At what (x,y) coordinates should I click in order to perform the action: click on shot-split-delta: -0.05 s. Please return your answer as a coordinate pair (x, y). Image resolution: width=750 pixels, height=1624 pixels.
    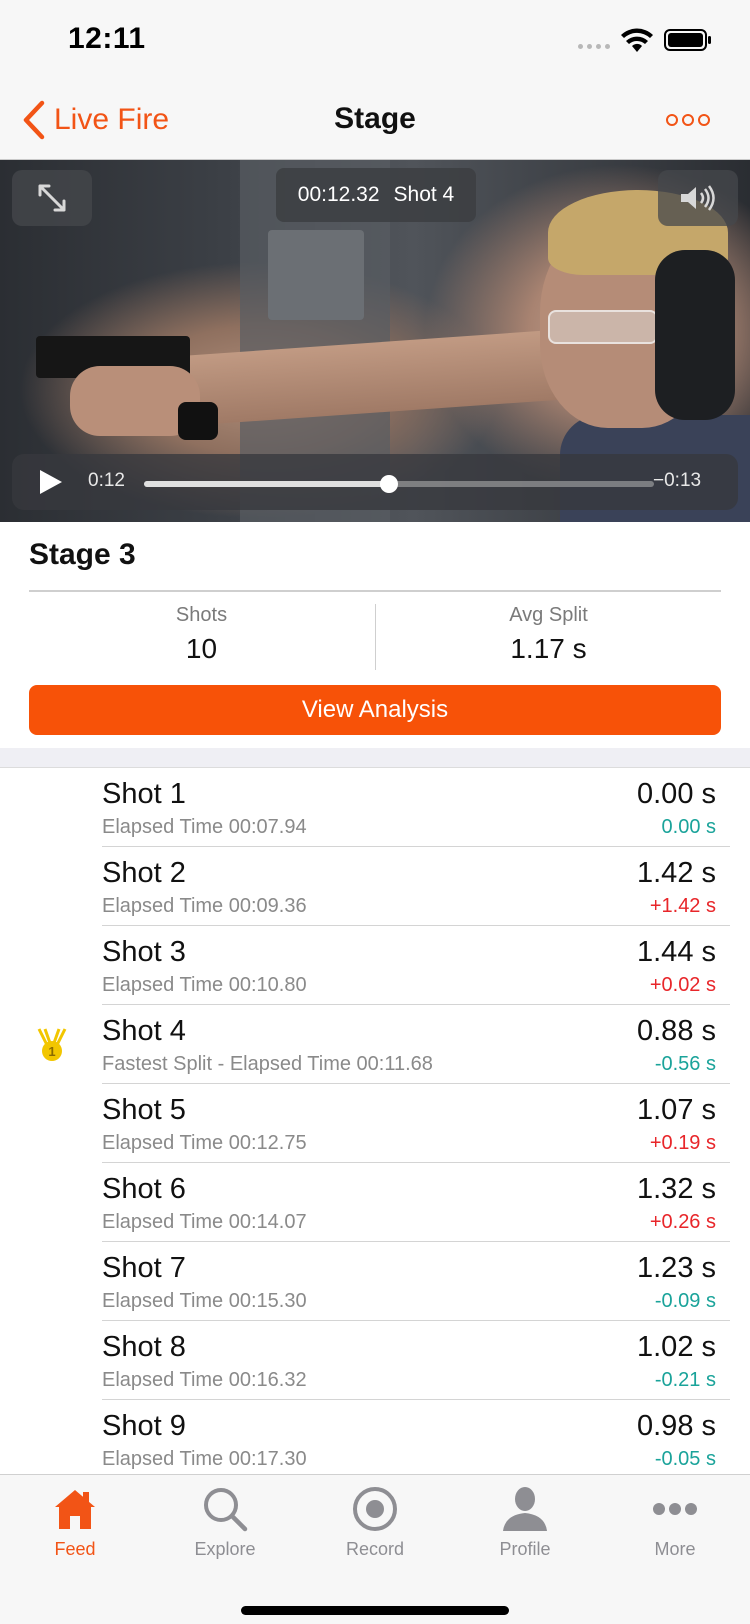
    Looking at the image, I should click on (685, 1459).